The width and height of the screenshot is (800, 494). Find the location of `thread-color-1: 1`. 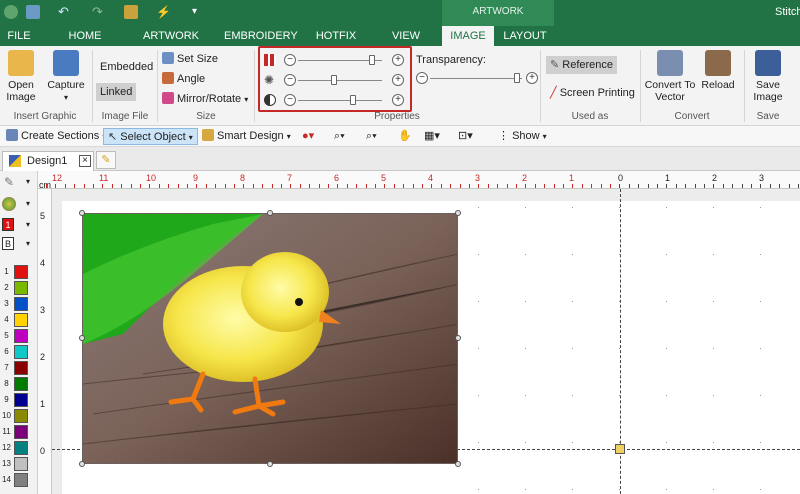

thread-color-1: 1 is located at coordinates (8, 224).